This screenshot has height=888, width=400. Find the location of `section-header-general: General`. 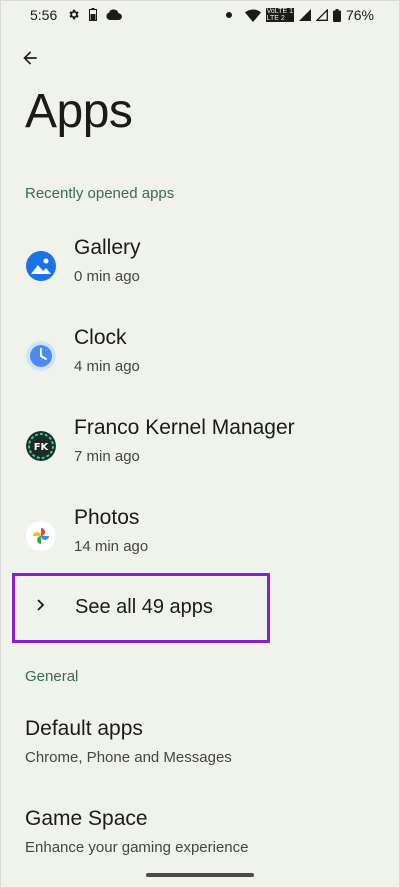

section-header-general: General is located at coordinates (52, 676).